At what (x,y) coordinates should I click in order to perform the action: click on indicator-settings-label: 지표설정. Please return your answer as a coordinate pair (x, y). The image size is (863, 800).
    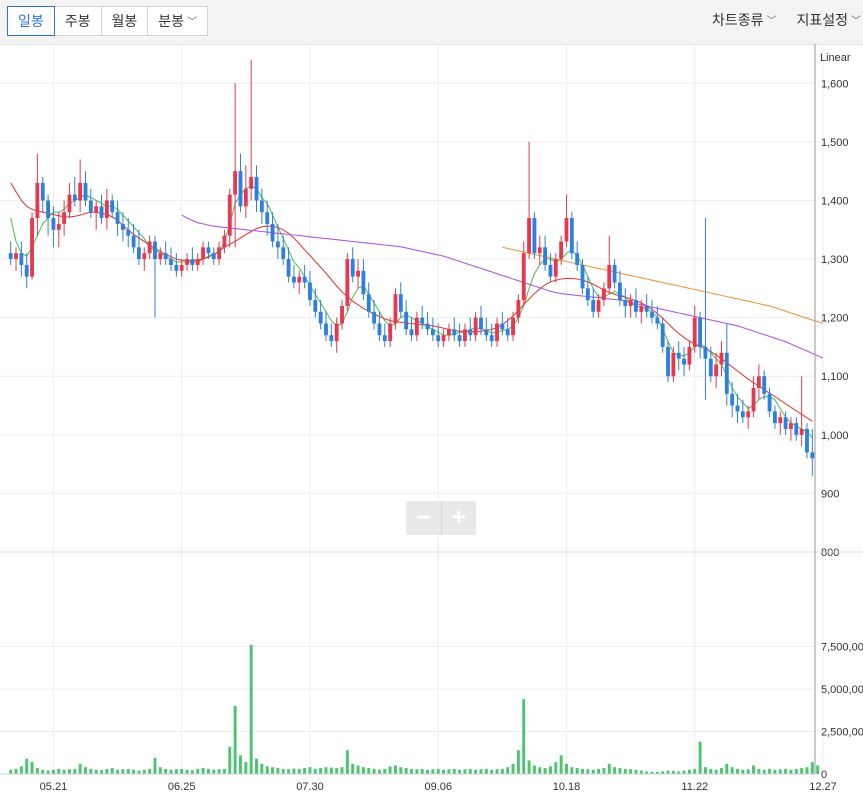
    Looking at the image, I should click on (822, 20).